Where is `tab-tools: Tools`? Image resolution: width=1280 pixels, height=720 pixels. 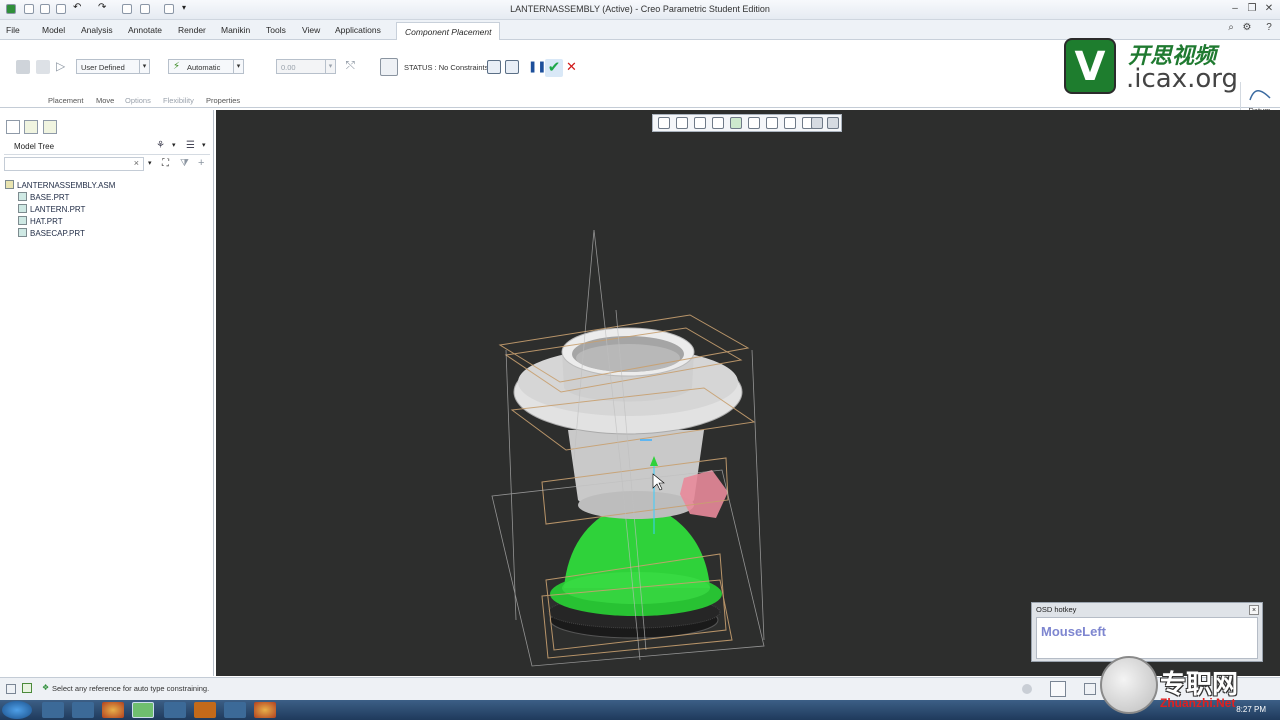 tab-tools: Tools is located at coordinates (276, 30).